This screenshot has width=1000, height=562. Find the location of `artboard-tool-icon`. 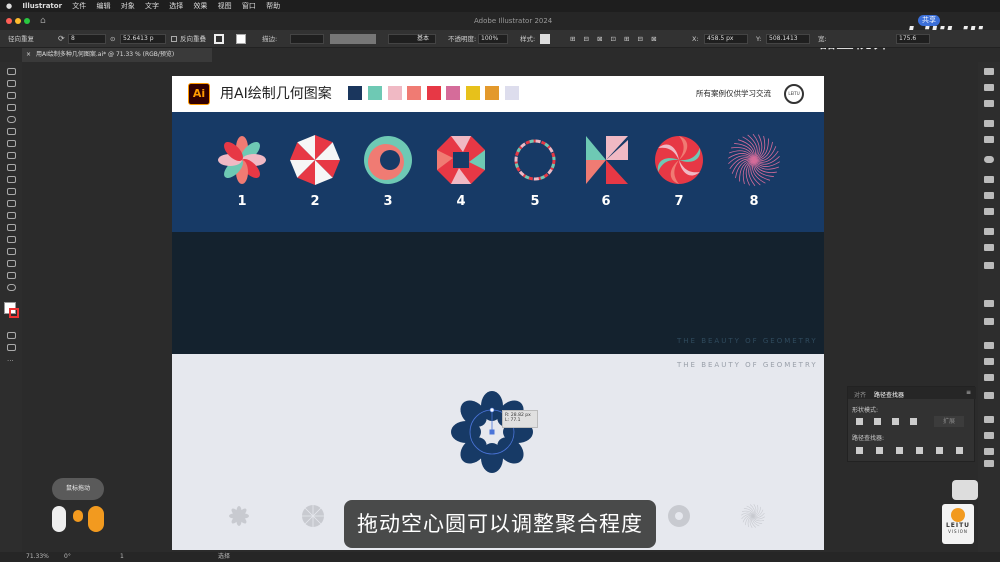

artboard-tool-icon is located at coordinates (11, 263).